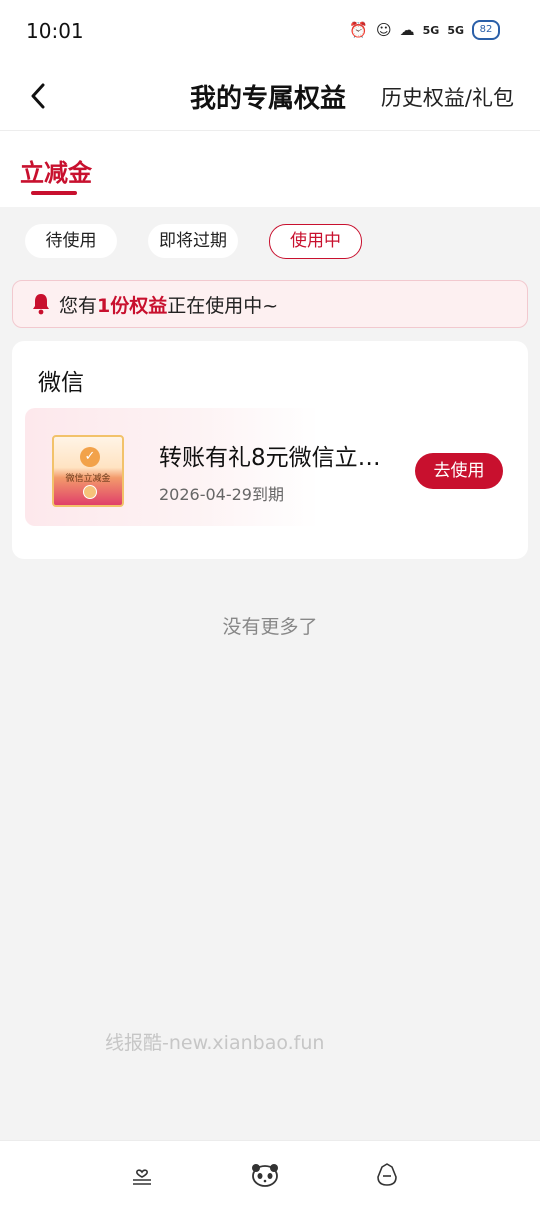 The width and height of the screenshot is (540, 1208). What do you see at coordinates (88, 479) in the screenshot?
I see `coupon-image-label: 微信立减金` at bounding box center [88, 479].